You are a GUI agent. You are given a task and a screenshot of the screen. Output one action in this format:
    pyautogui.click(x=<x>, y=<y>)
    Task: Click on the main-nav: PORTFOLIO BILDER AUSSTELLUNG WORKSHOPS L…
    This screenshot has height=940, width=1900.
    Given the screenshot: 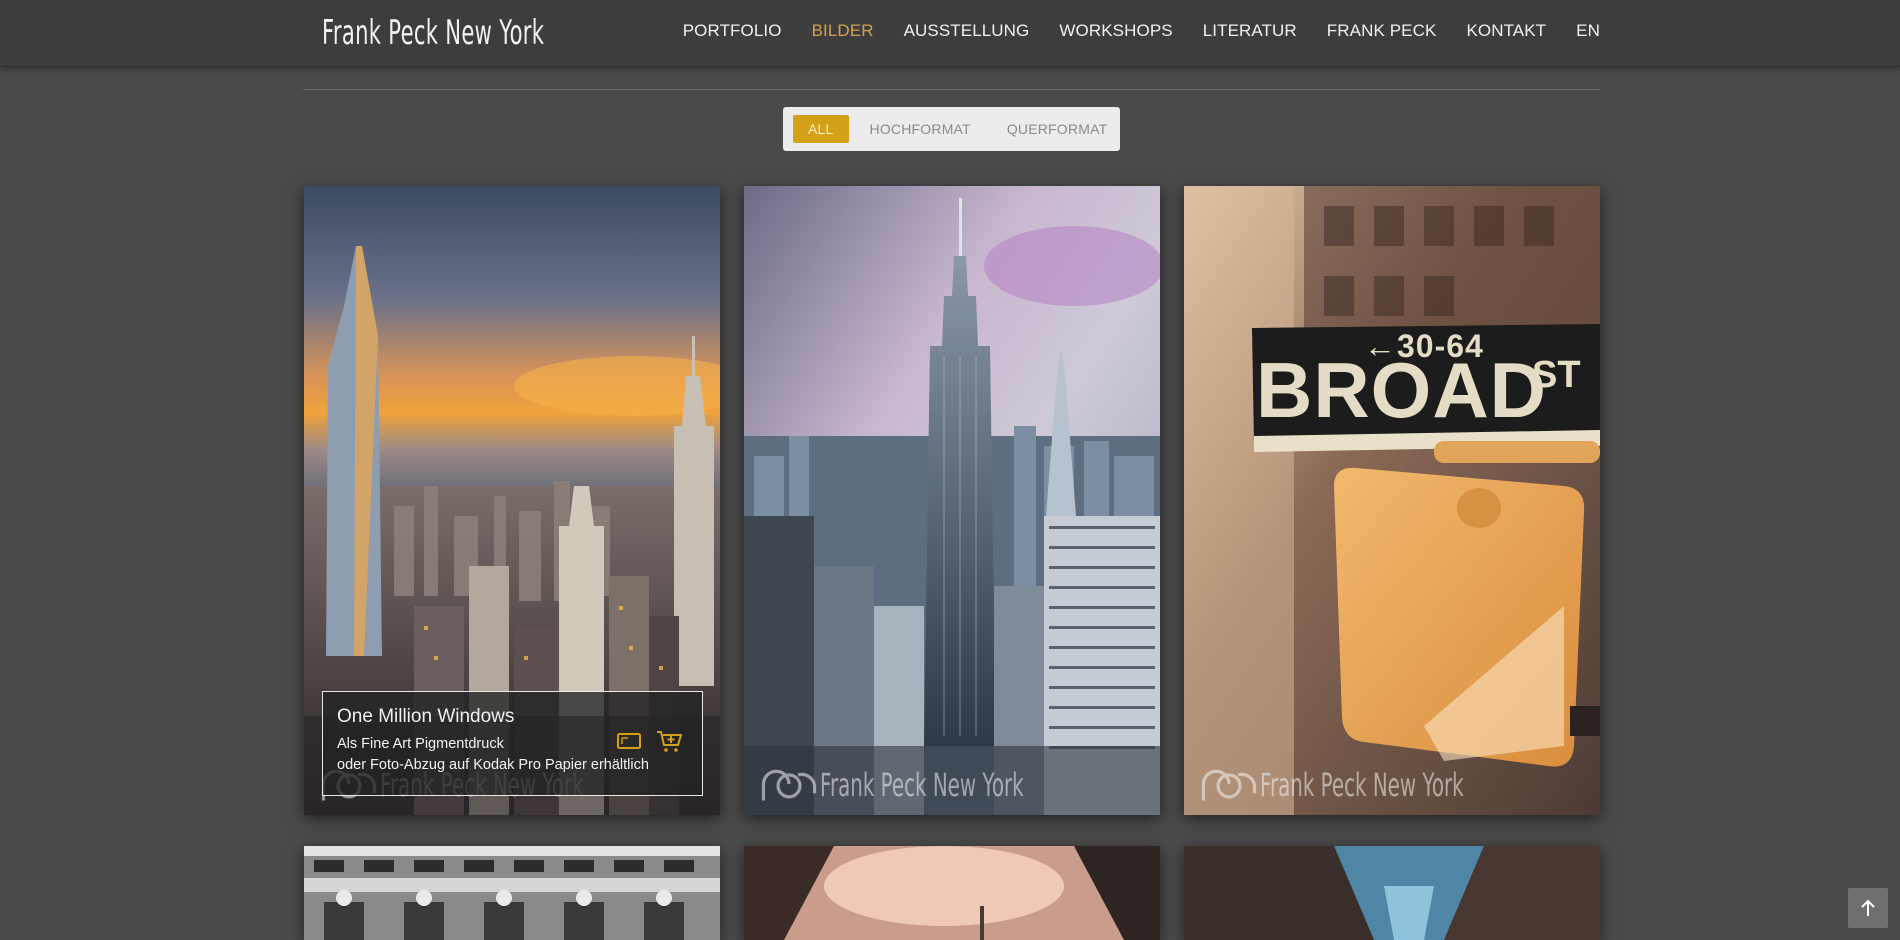 What is the action you would take?
    pyautogui.click(x=1134, y=31)
    